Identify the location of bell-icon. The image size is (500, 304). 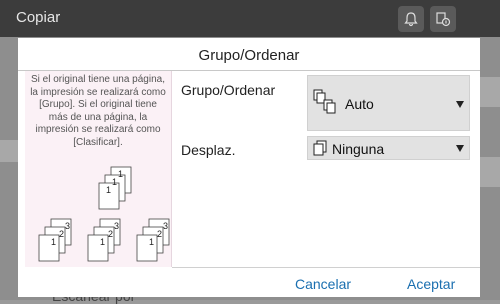
(411, 19).